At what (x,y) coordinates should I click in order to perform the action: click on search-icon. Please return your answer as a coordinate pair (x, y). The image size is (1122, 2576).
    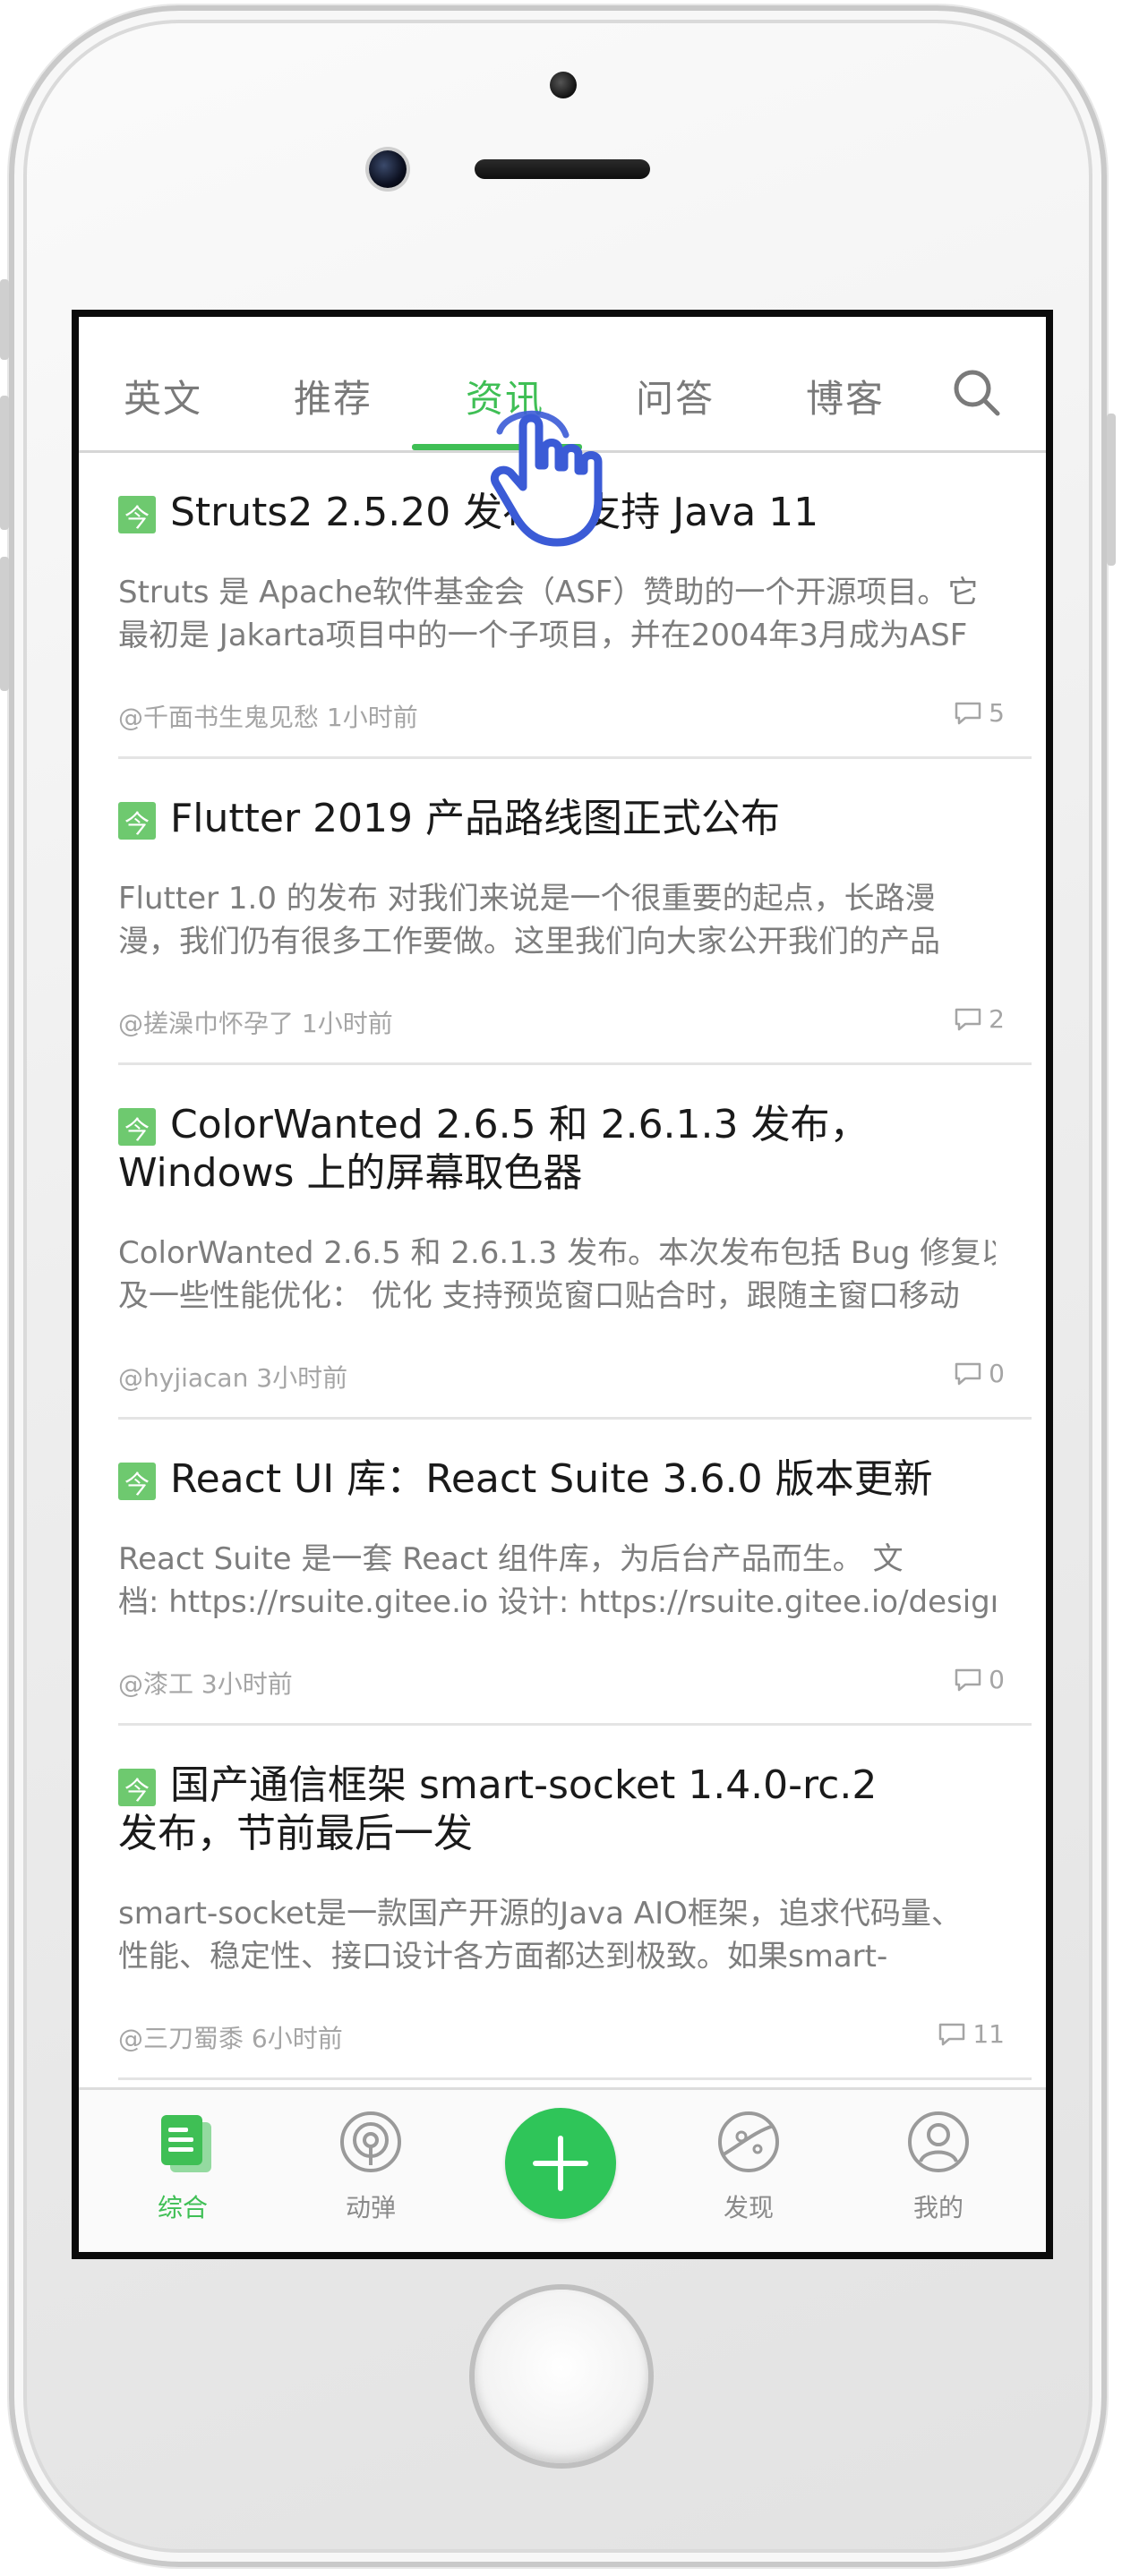
    Looking at the image, I should click on (976, 392).